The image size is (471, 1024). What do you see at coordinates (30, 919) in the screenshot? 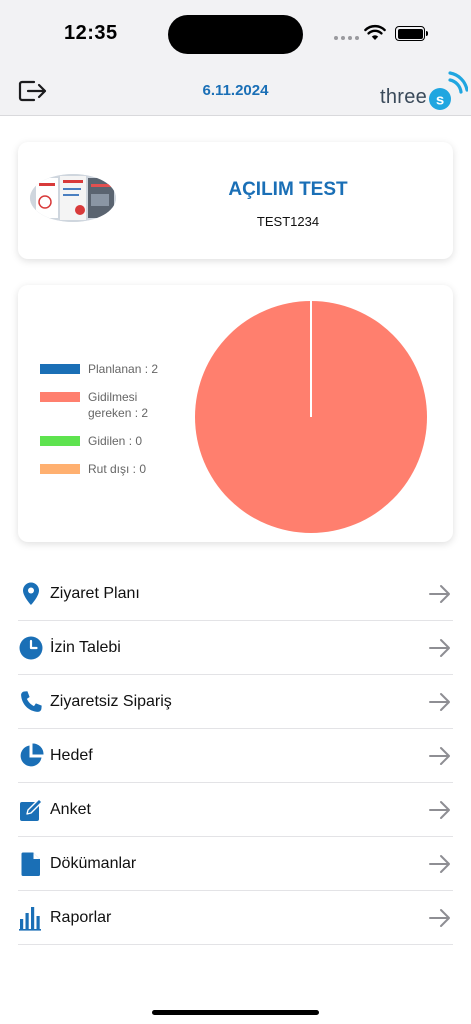
I see `bar-chart-icon` at bounding box center [30, 919].